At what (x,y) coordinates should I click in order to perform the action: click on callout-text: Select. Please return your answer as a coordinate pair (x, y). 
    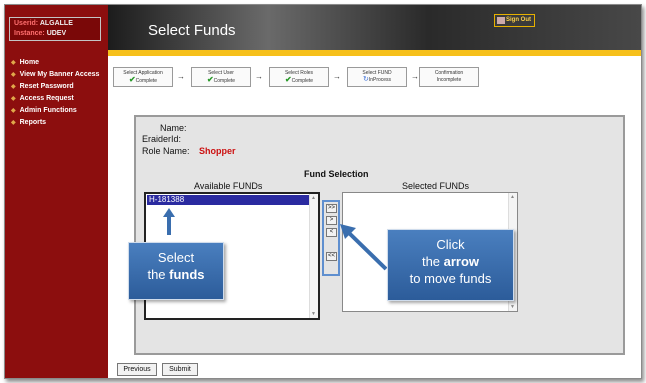
    Looking at the image, I should click on (176, 257).